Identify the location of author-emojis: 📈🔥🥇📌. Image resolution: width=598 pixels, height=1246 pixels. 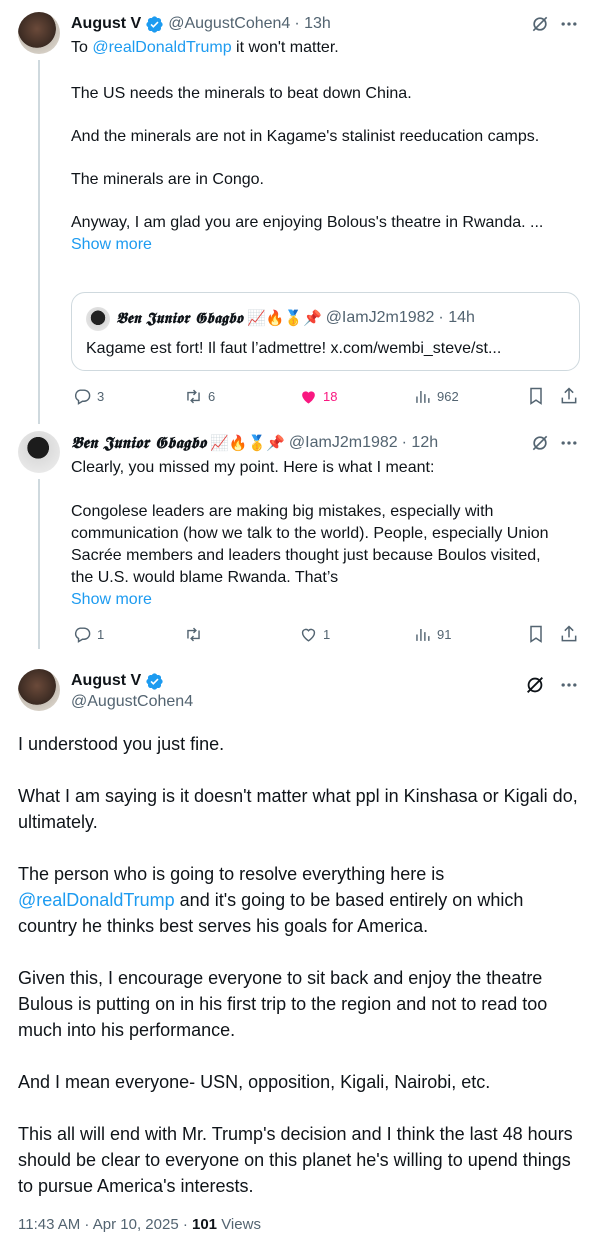
(247, 443).